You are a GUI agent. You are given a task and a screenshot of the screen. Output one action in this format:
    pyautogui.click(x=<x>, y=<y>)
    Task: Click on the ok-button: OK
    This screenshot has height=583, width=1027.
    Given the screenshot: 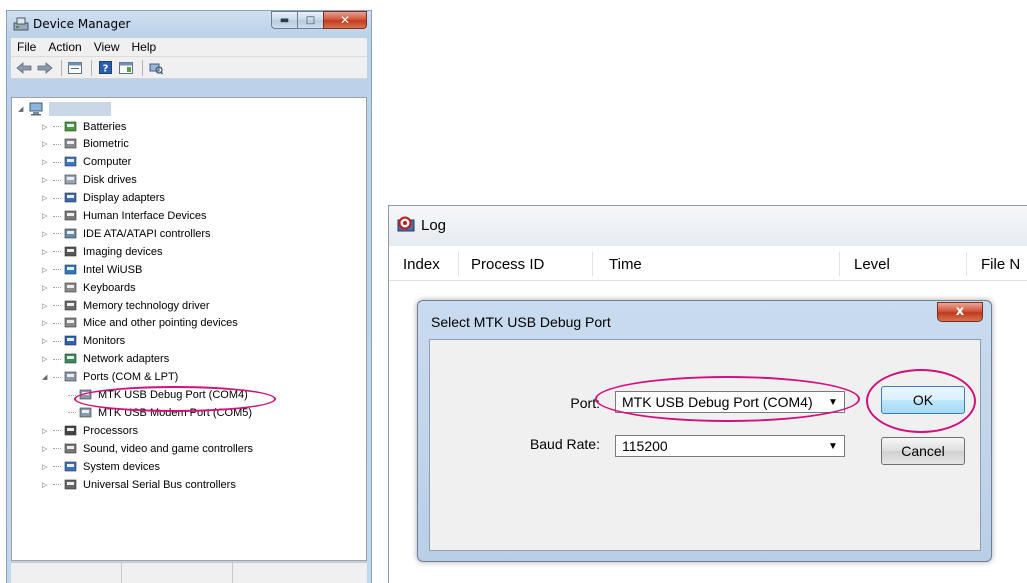 What is the action you would take?
    pyautogui.click(x=923, y=400)
    